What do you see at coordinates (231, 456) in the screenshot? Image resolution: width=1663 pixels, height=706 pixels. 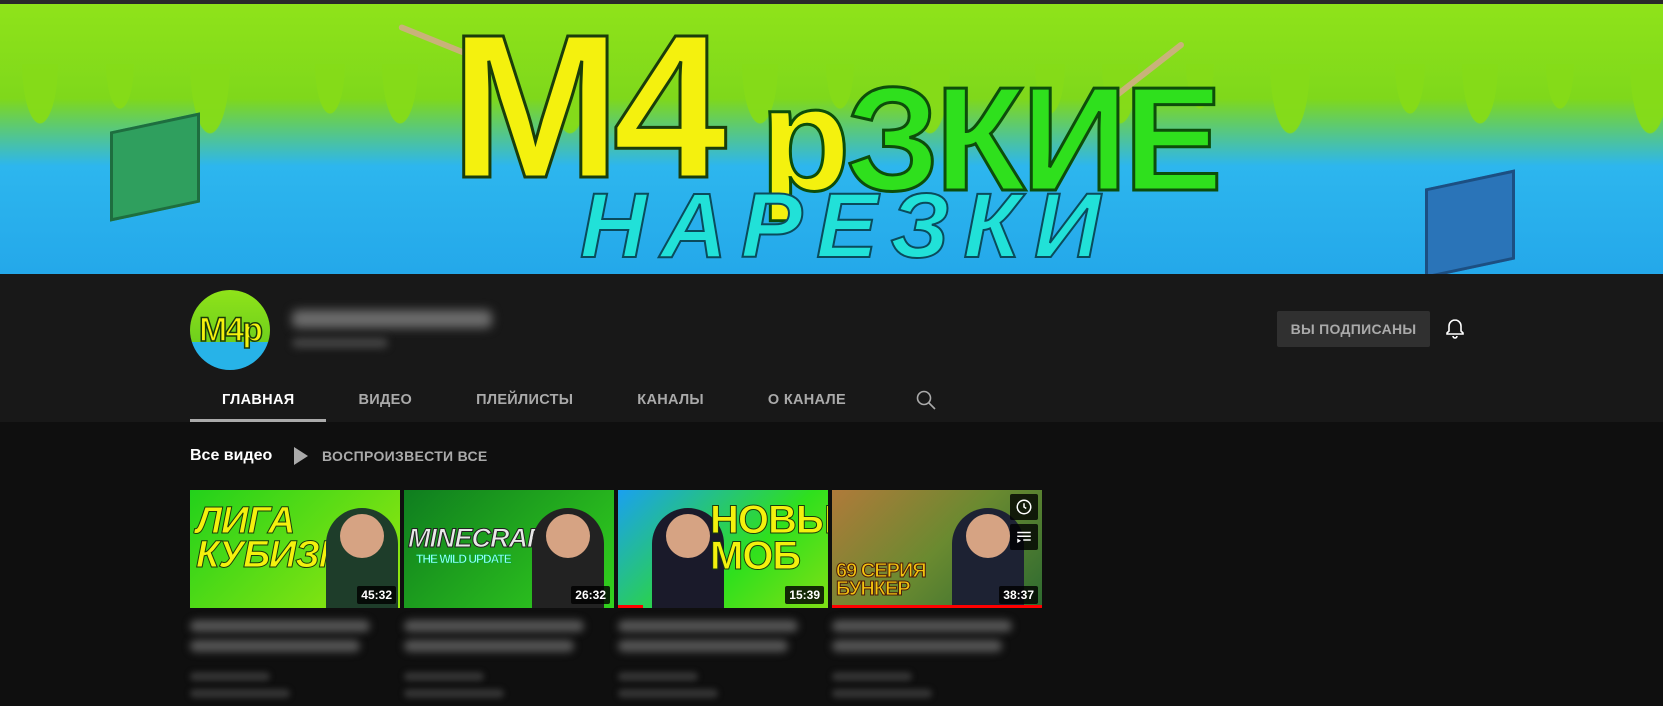 I see `shelf-title: Все видео` at bounding box center [231, 456].